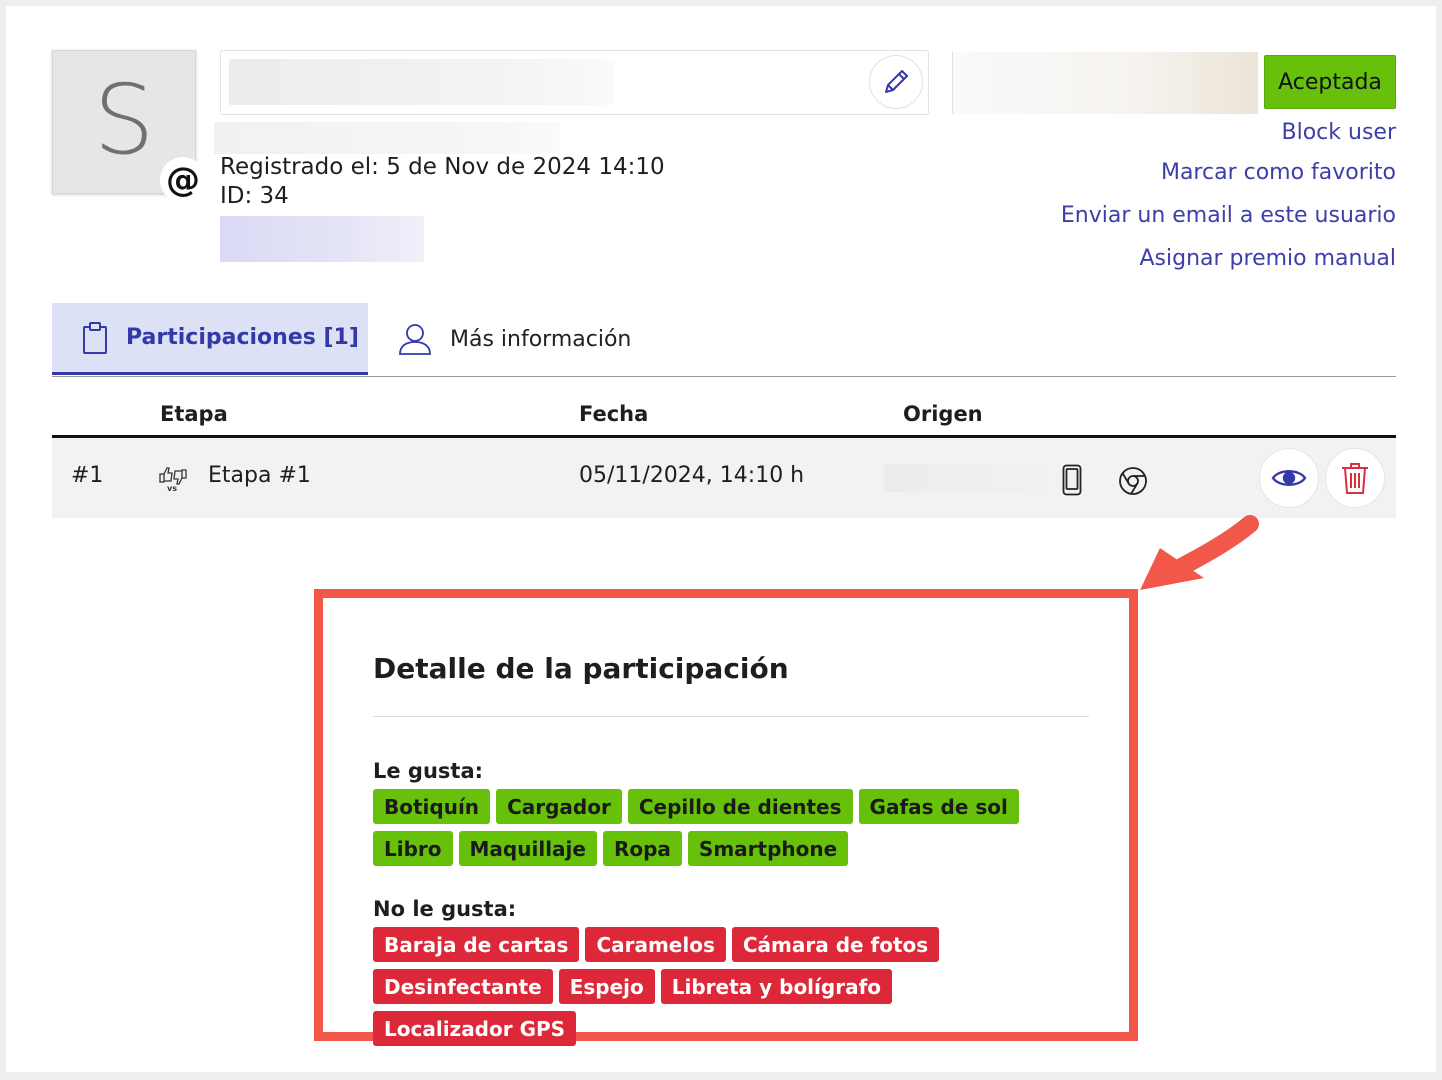  What do you see at coordinates (740, 806) in the screenshot?
I see `like-tag: Cepillo de dientes` at bounding box center [740, 806].